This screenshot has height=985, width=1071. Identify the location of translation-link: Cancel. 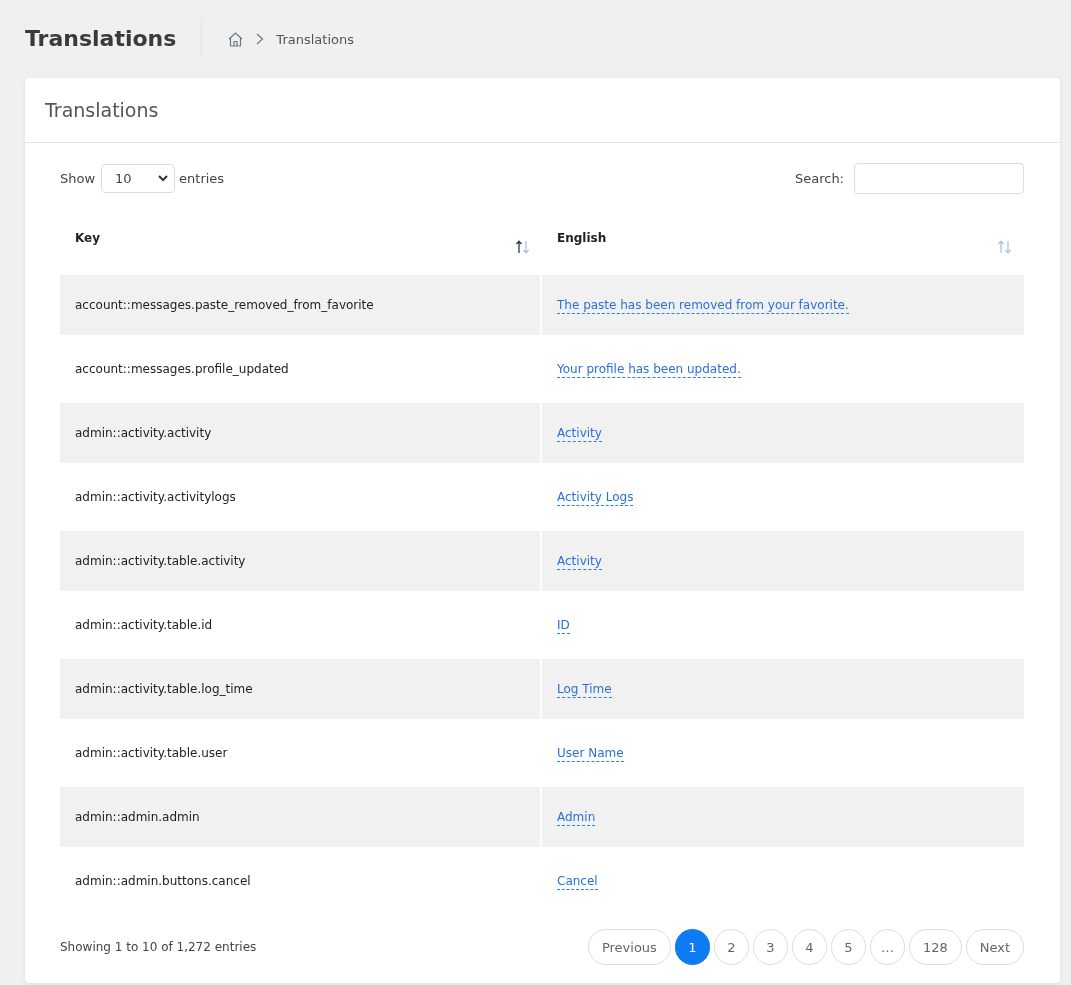
(577, 882).